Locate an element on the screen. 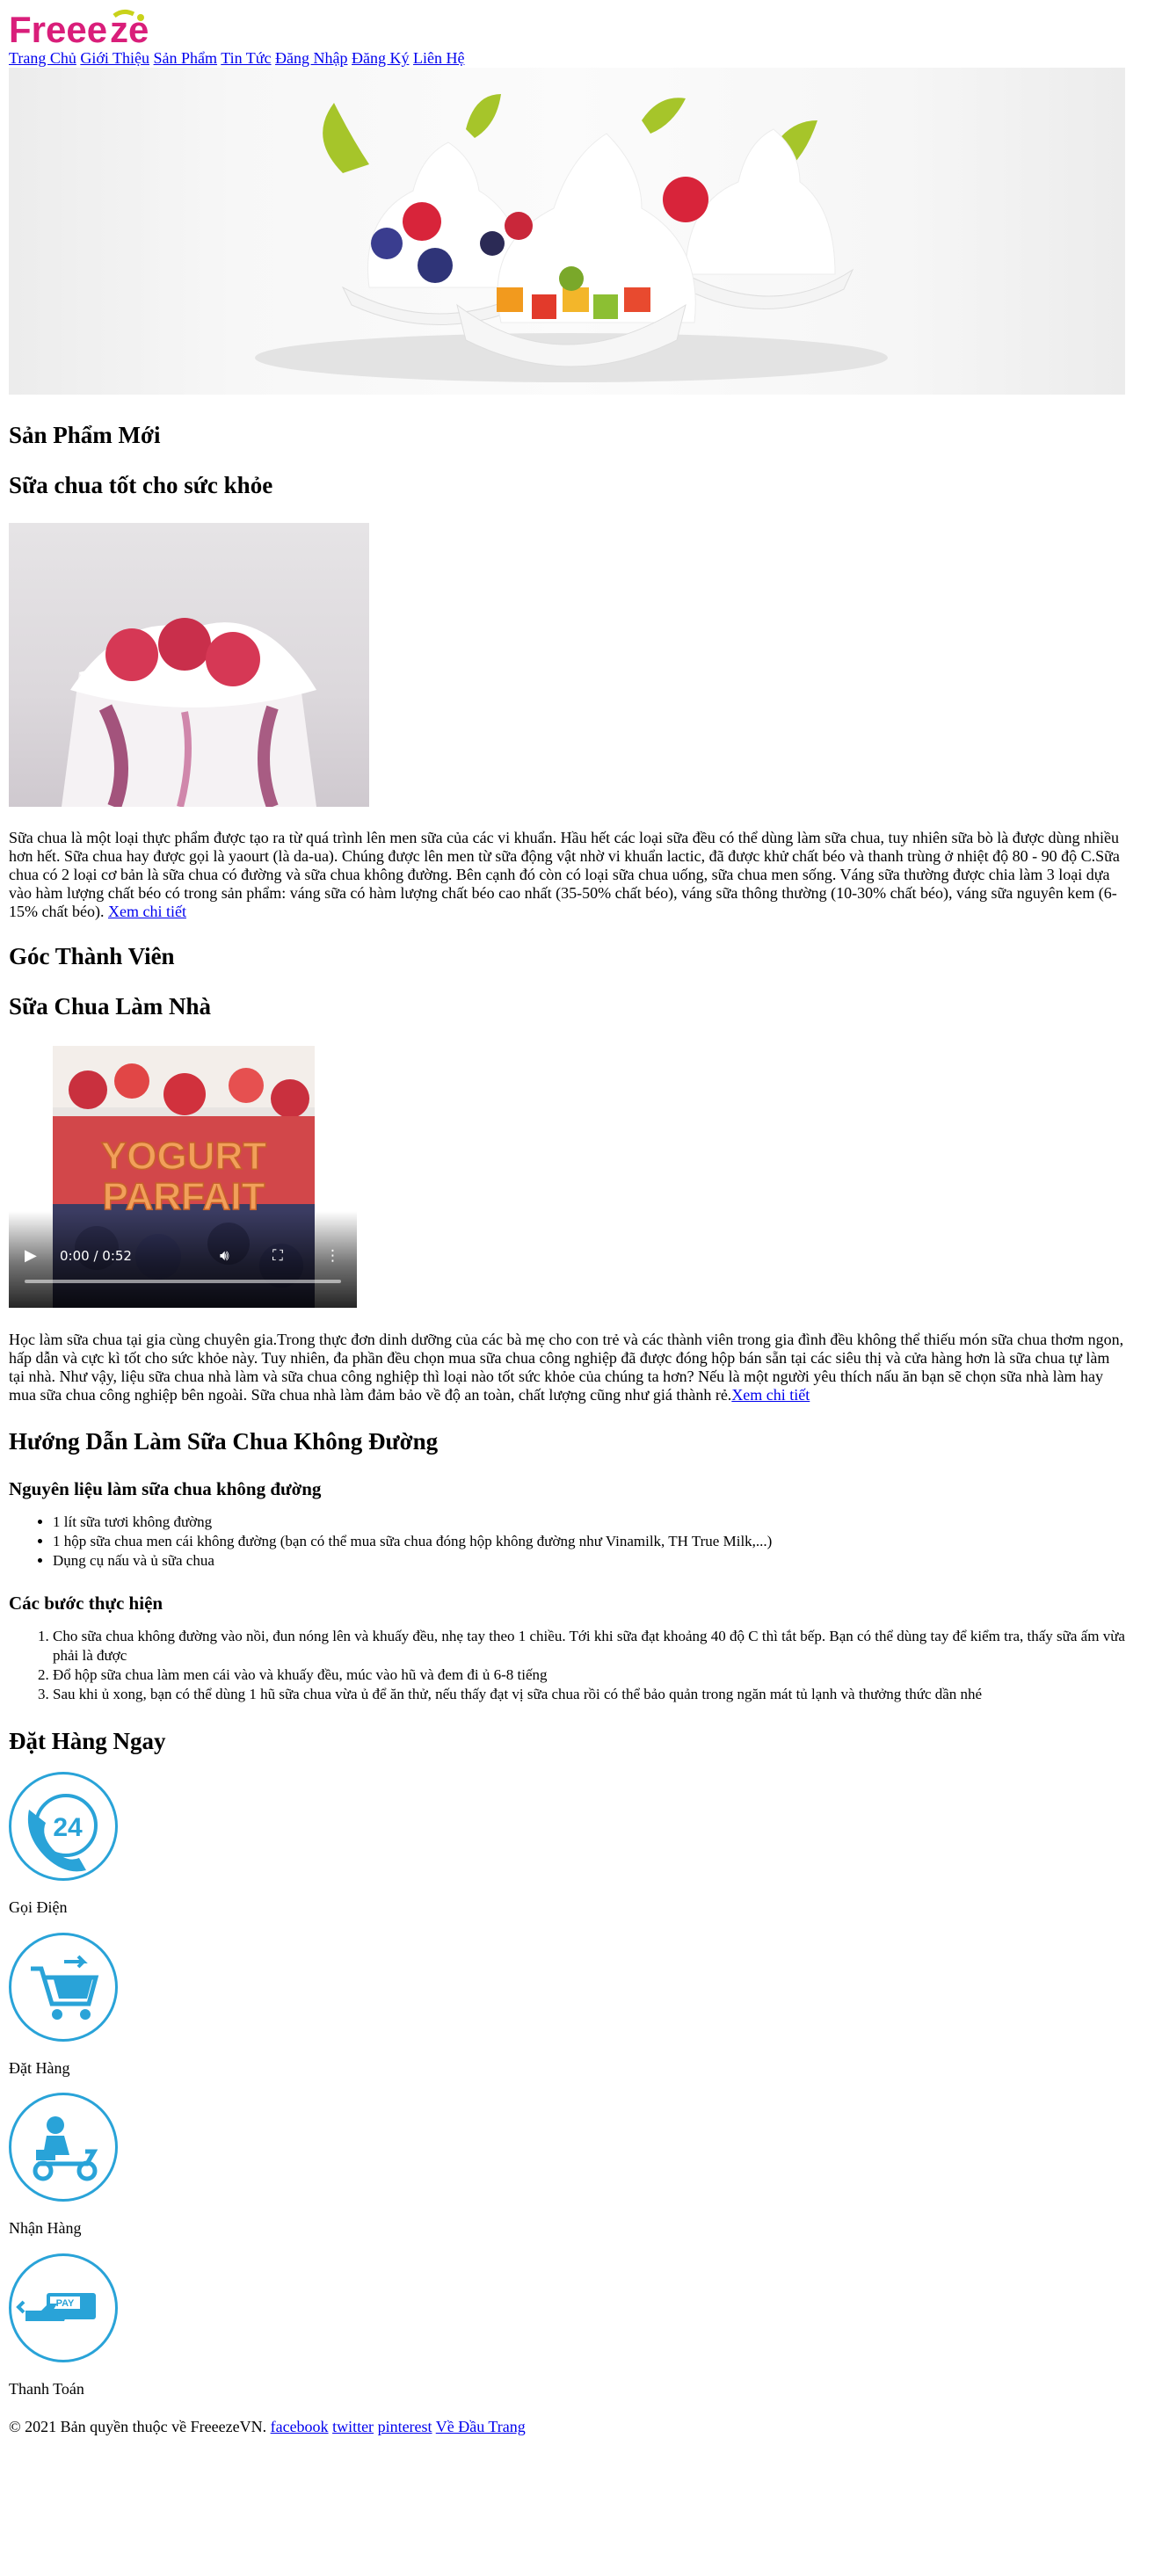 The height and width of the screenshot is (2576, 1155). video-time-display: 0:00 / 0:52 is located at coordinates (96, 1255).